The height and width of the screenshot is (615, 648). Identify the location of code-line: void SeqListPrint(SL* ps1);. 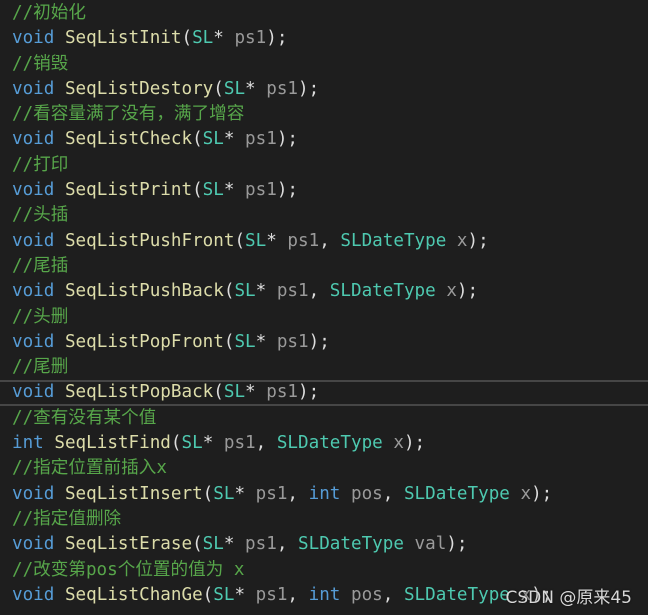
(324, 190).